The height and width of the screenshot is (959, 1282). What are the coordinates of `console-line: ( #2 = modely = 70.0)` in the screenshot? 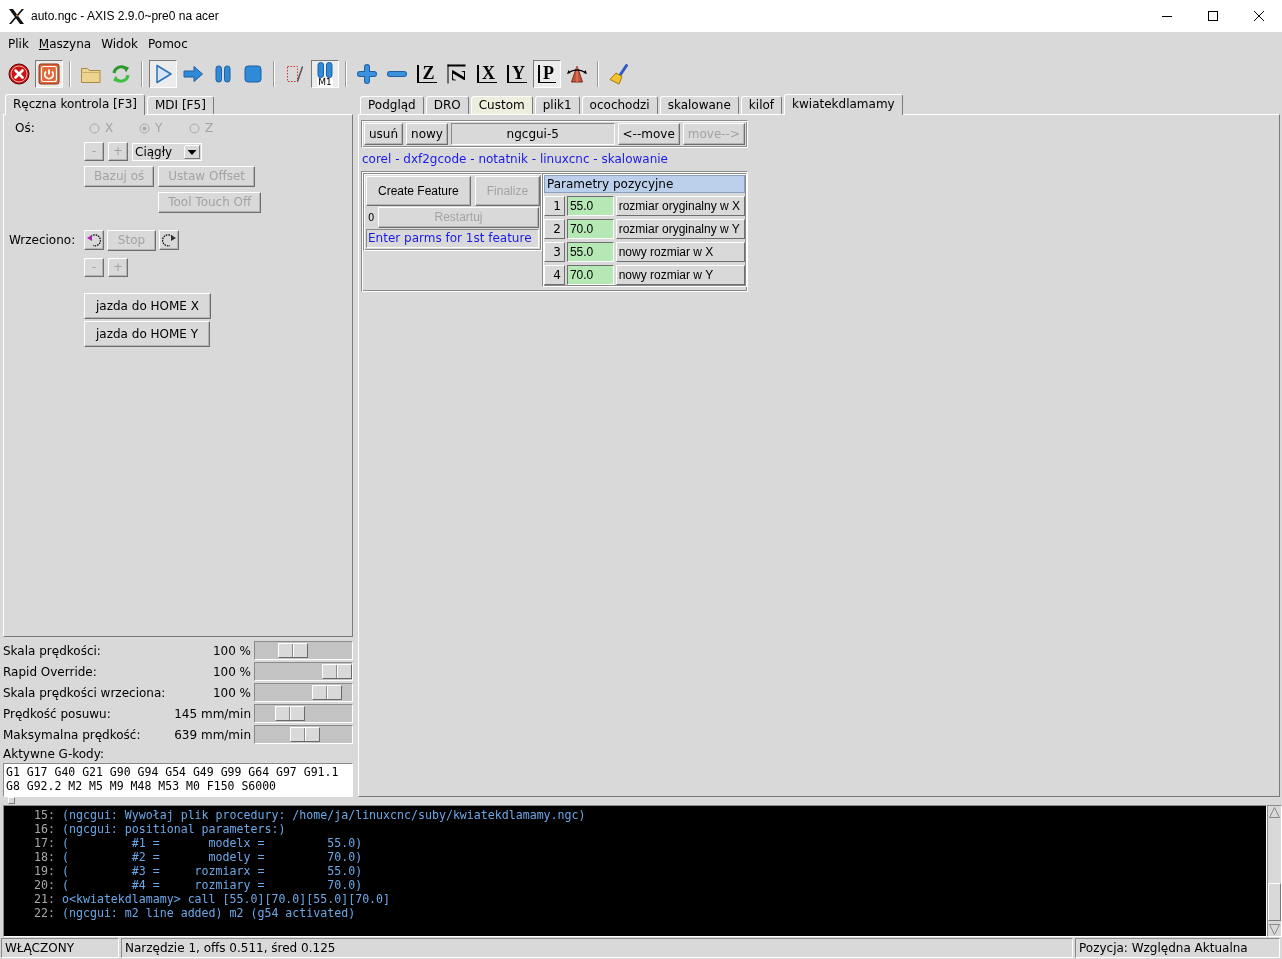 It's located at (212, 857).